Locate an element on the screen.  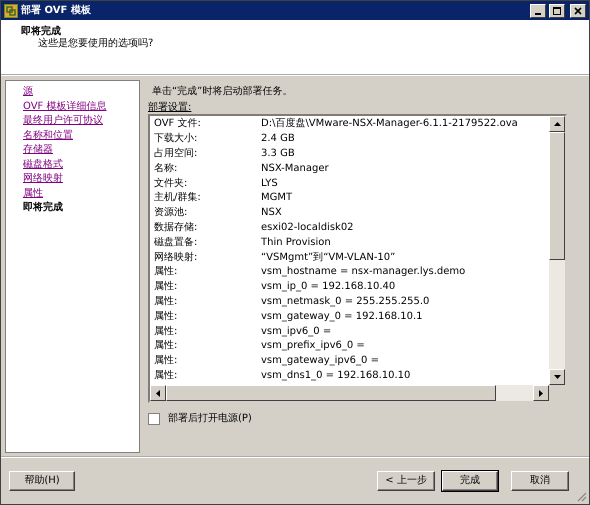
back-button: < 上一步 is located at coordinates (406, 481).